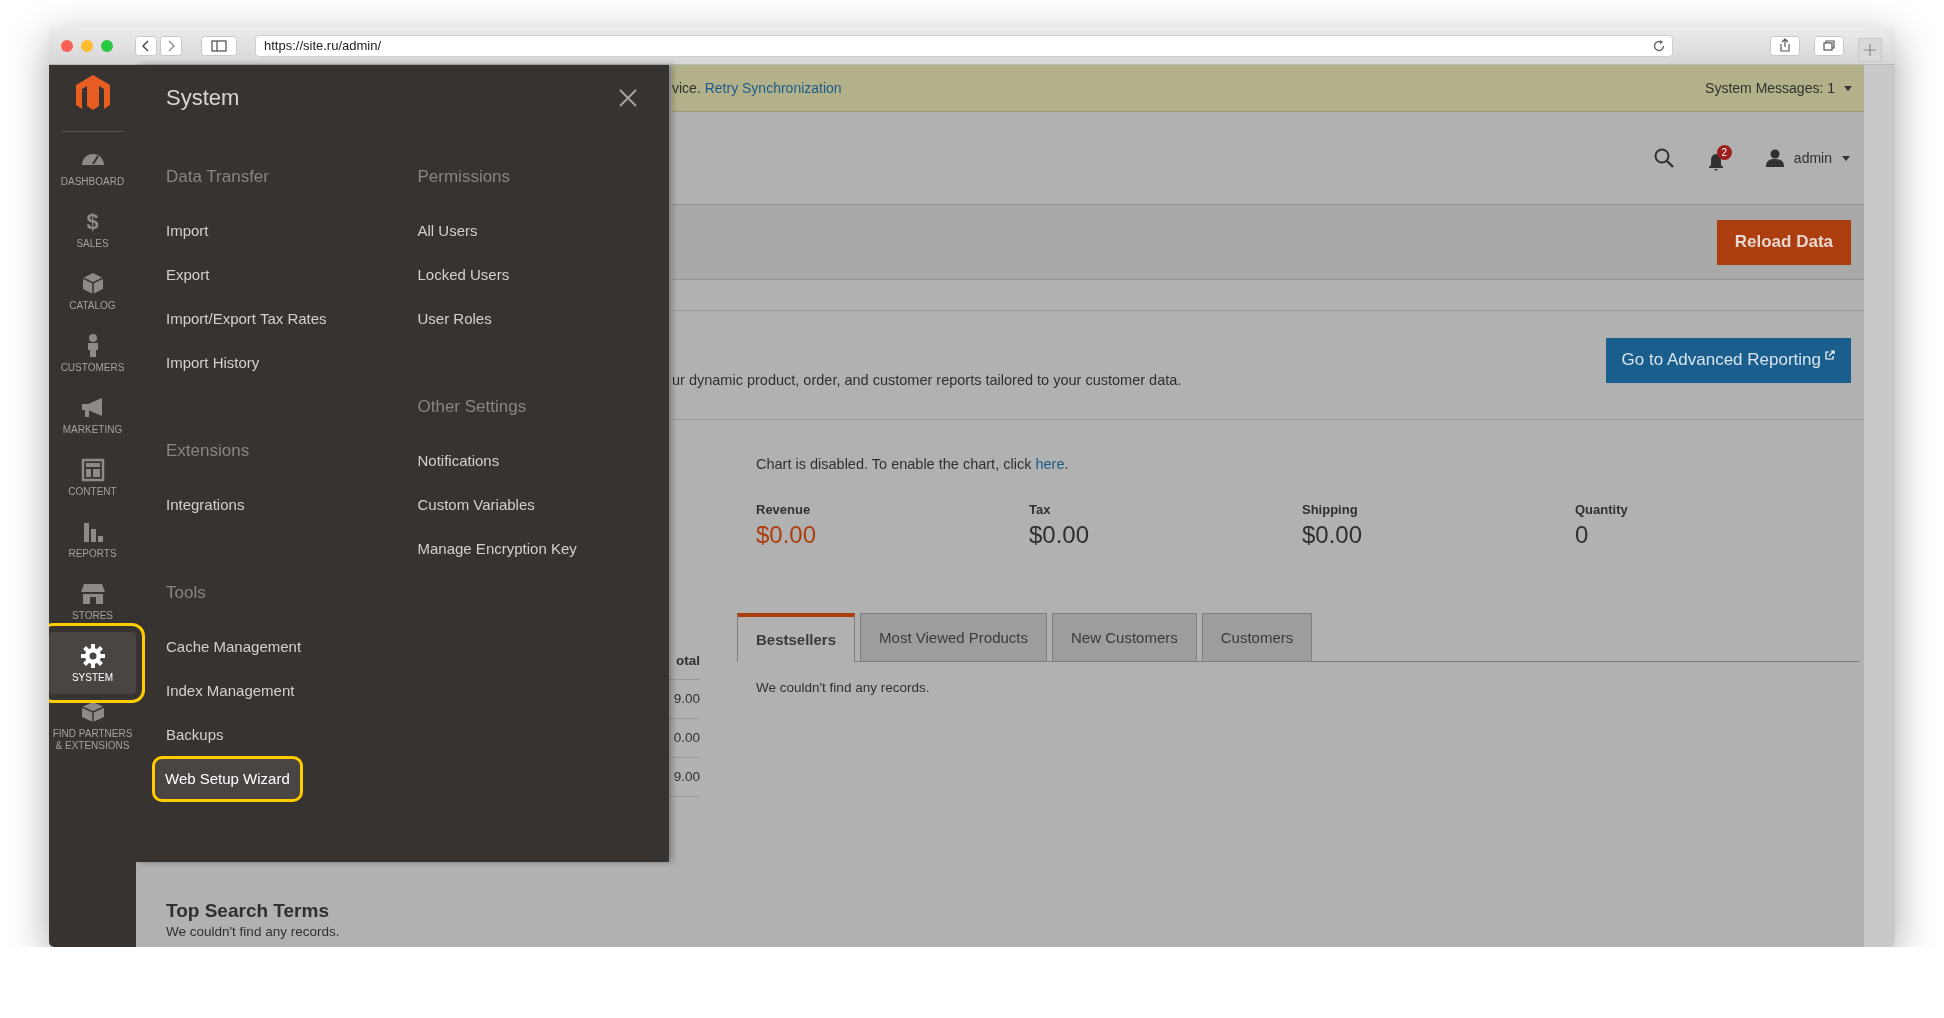  What do you see at coordinates (1830, 355) in the screenshot?
I see `external-link-icon` at bounding box center [1830, 355].